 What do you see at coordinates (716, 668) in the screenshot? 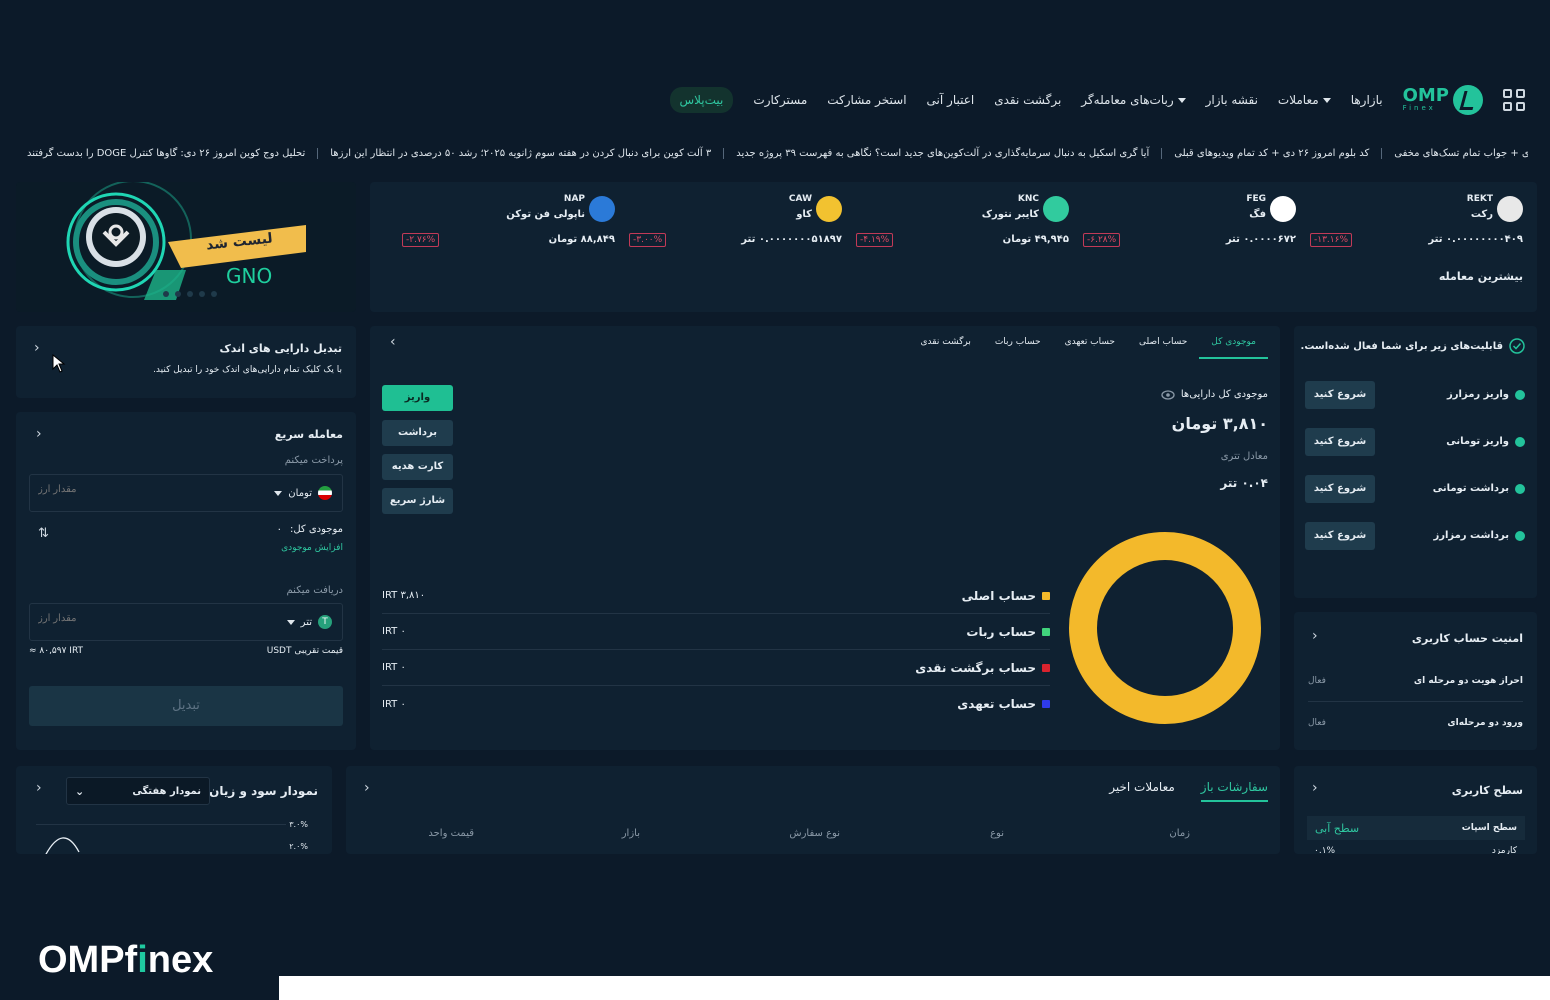
I see `account-row: ۰ IRT حساب برگشت نقدی` at bounding box center [716, 668].